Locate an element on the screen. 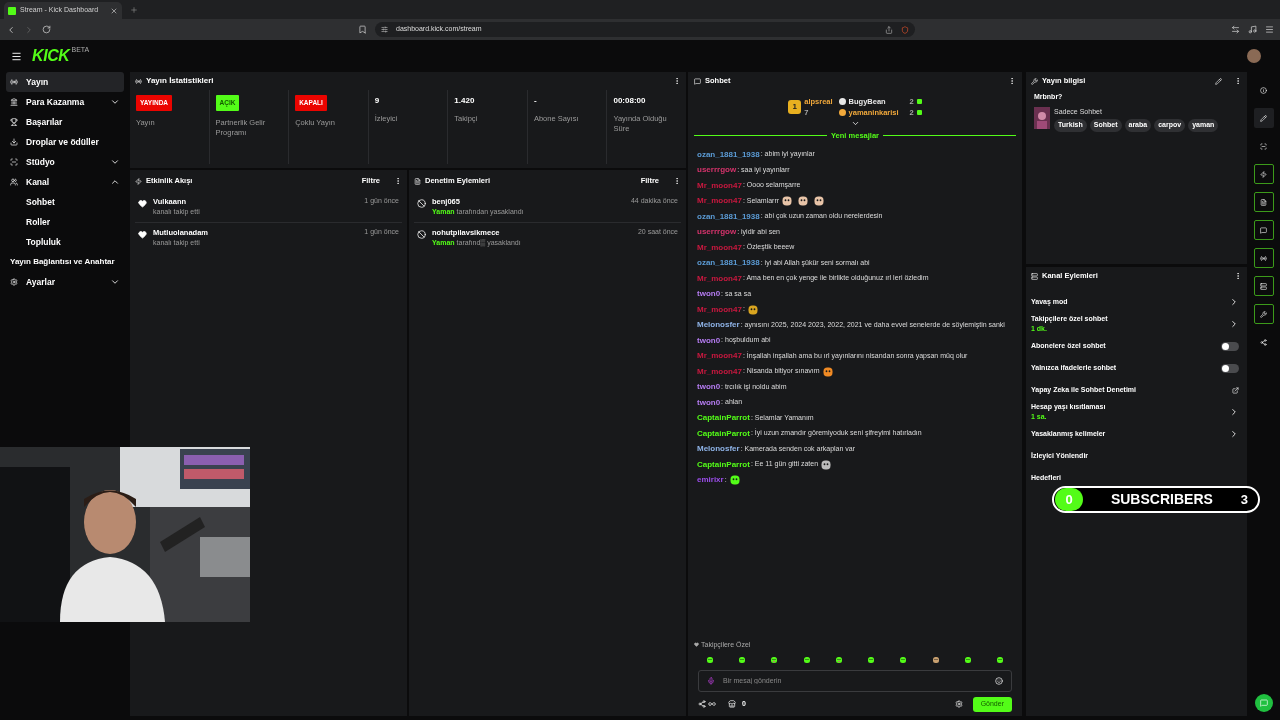  ban-icon is located at coordinates (421, 234).